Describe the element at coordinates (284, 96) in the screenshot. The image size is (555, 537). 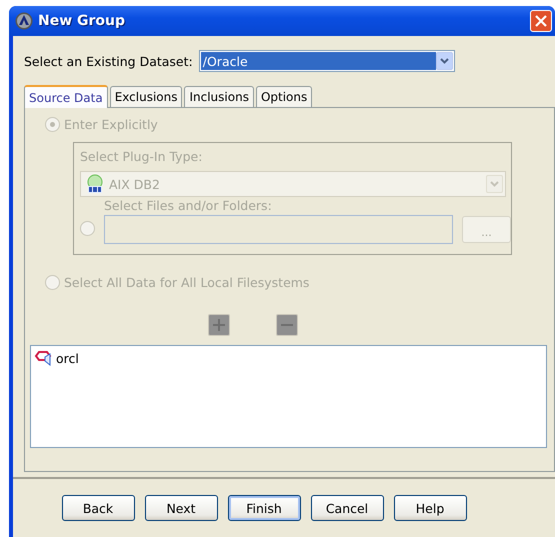
I see `tab: Options` at that location.